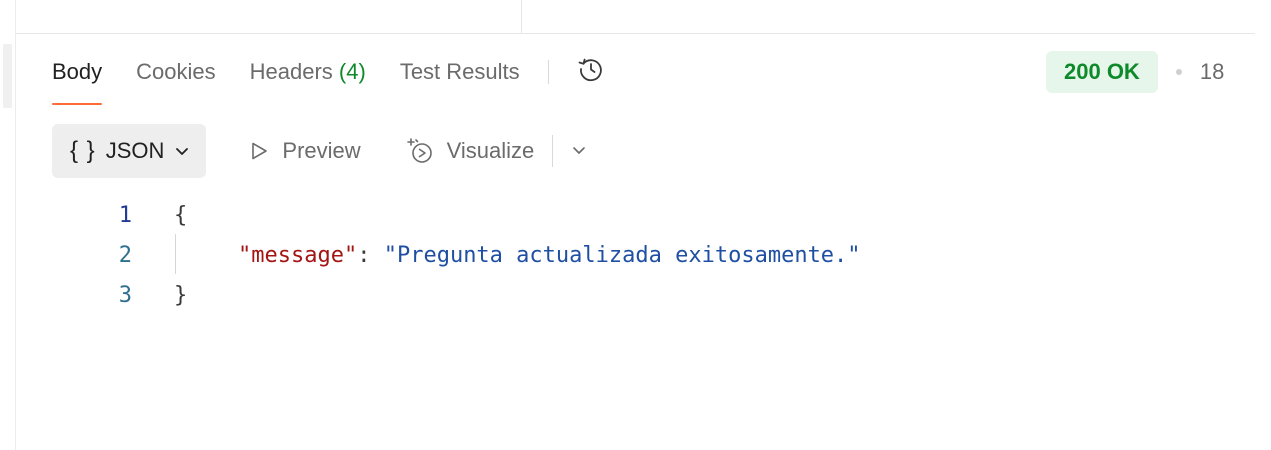  What do you see at coordinates (620, 216) in the screenshot?
I see `code-line: 1 {` at bounding box center [620, 216].